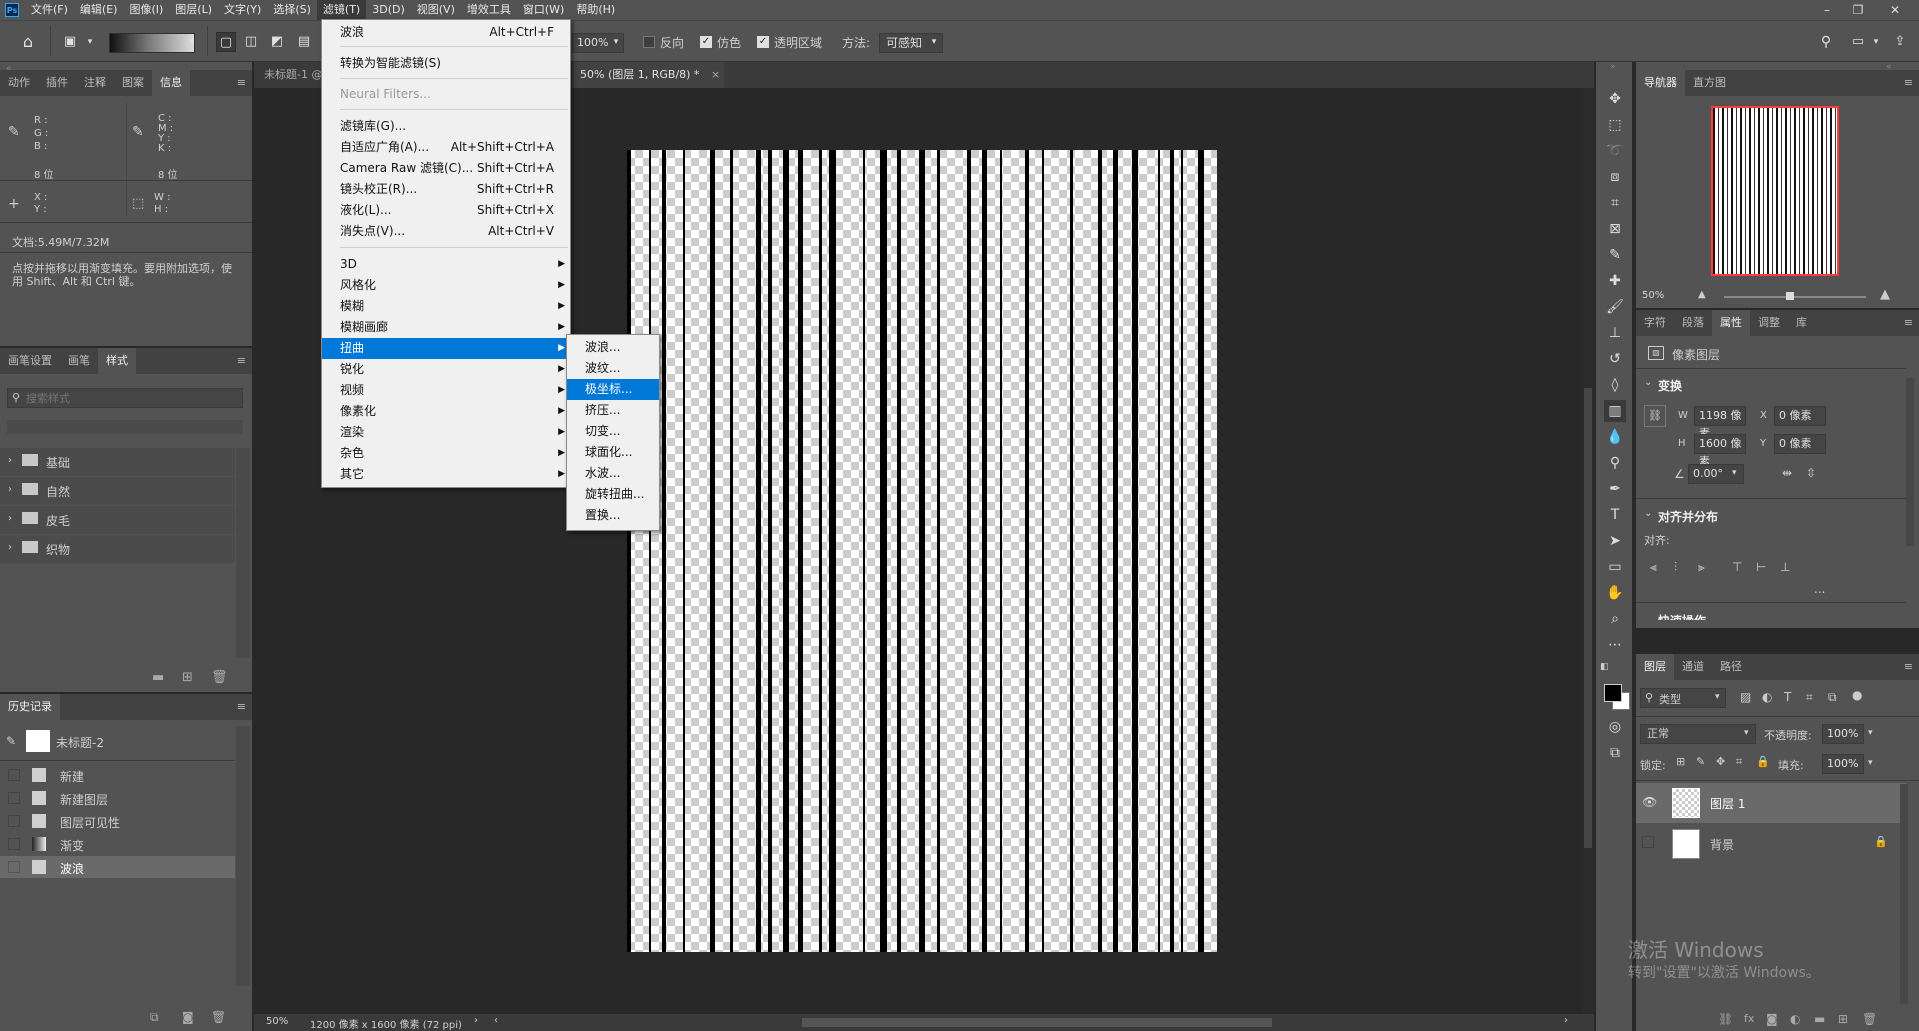 This screenshot has width=1919, height=1031. I want to click on style-search-field: ⚲, so click(125, 398).